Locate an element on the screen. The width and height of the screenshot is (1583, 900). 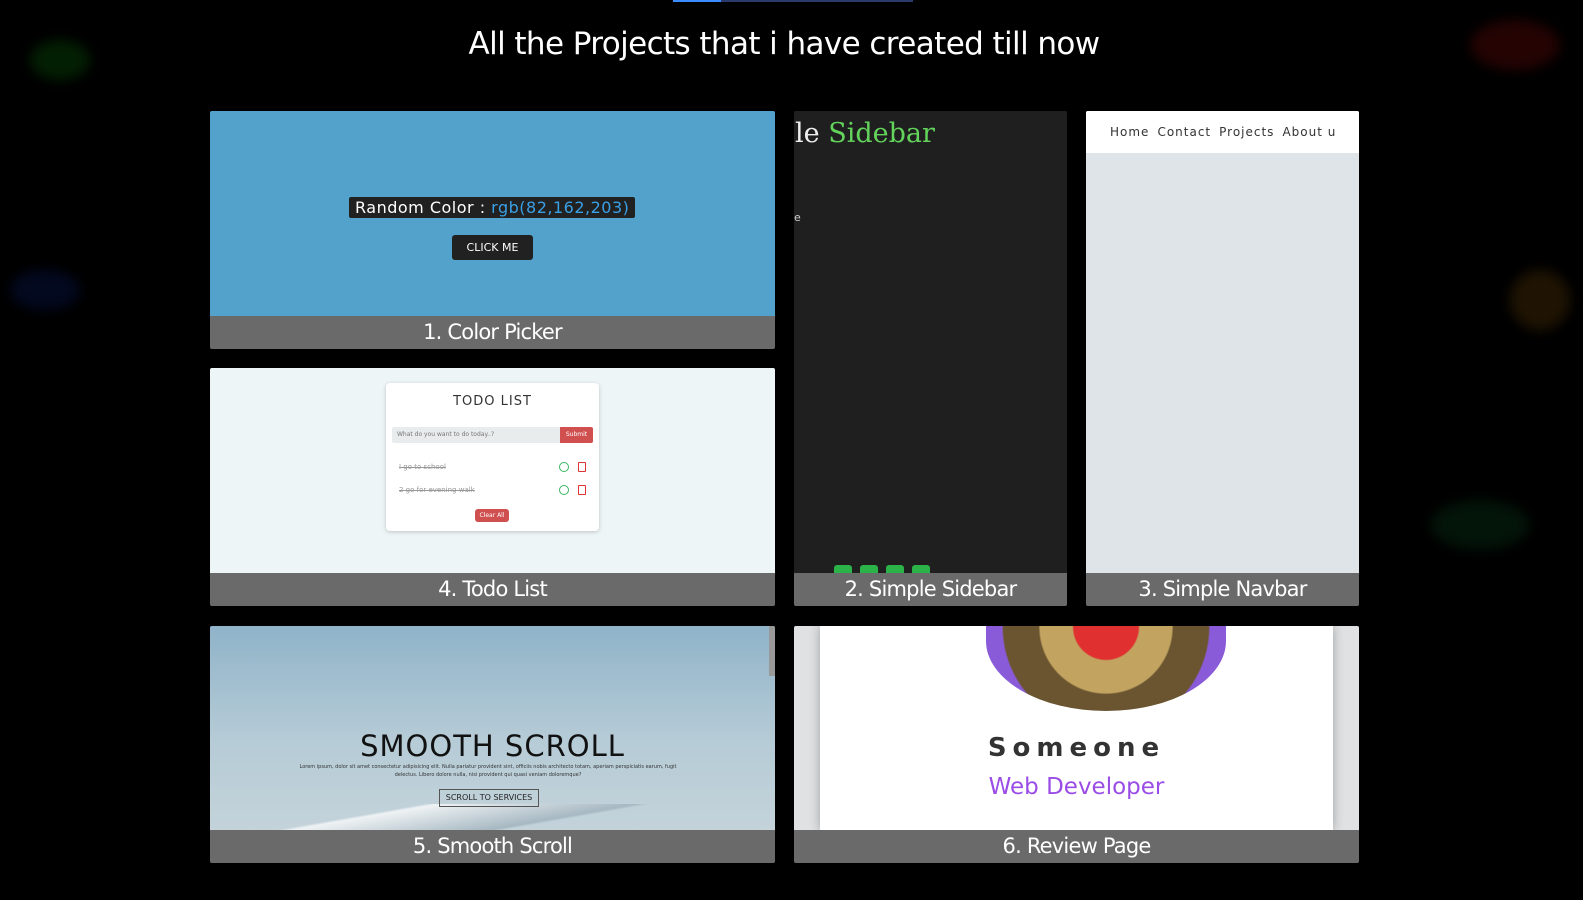
todo-item: 2 go for evening walk is located at coordinates (437, 490).